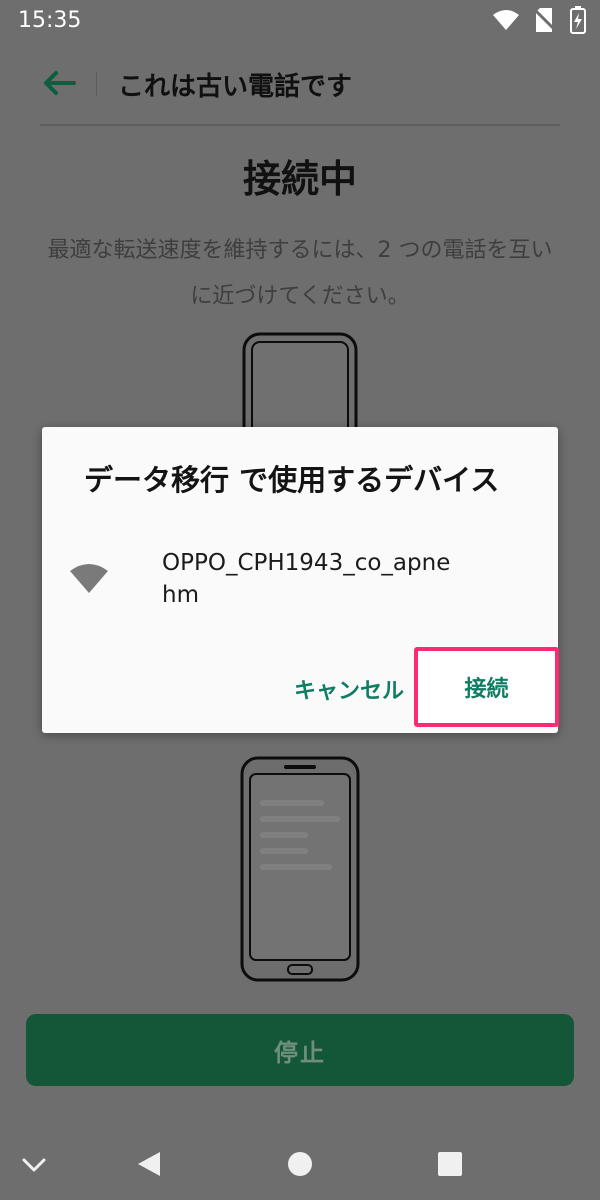 The height and width of the screenshot is (1200, 600). Describe the element at coordinates (300, 1164) in the screenshot. I see `nav-home-icon` at that location.